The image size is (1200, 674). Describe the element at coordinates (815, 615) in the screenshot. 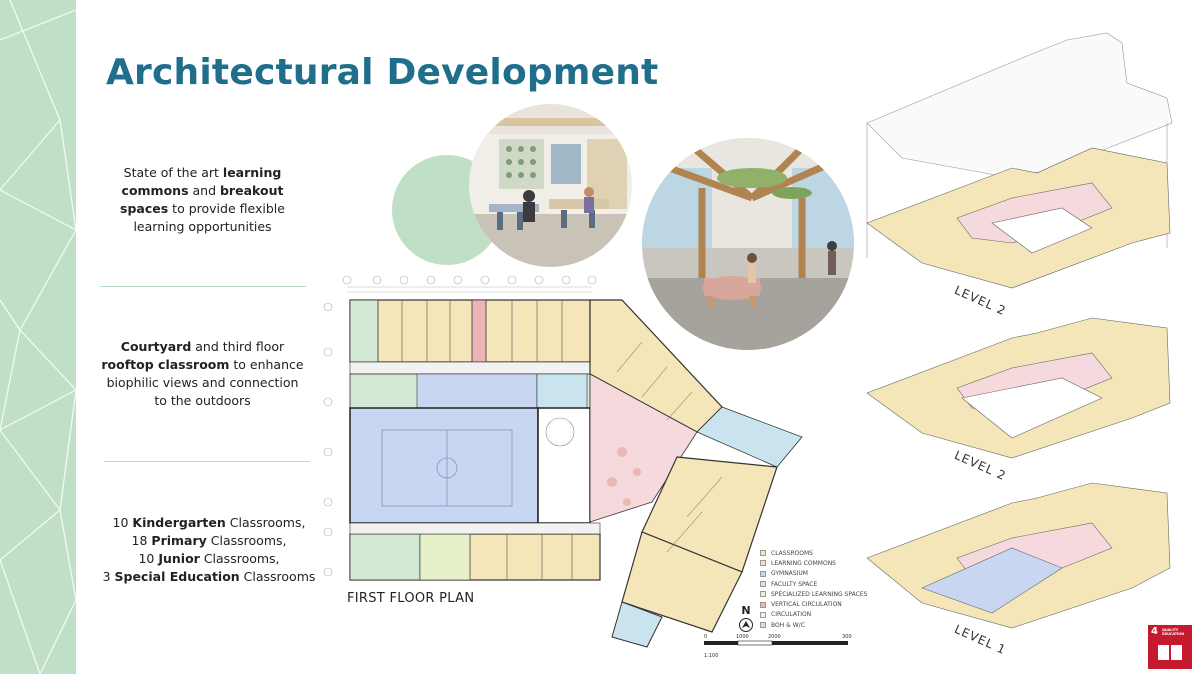

I see `legend-item: CIRCULATION` at that location.